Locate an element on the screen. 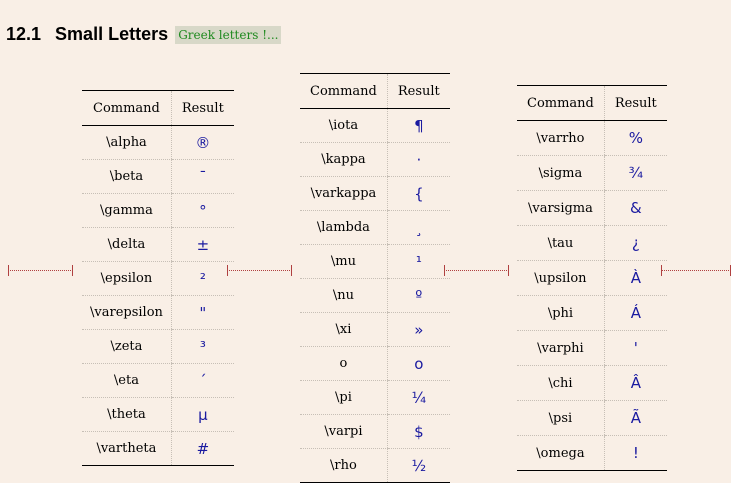  table-row: \phi Á is located at coordinates (592, 313).